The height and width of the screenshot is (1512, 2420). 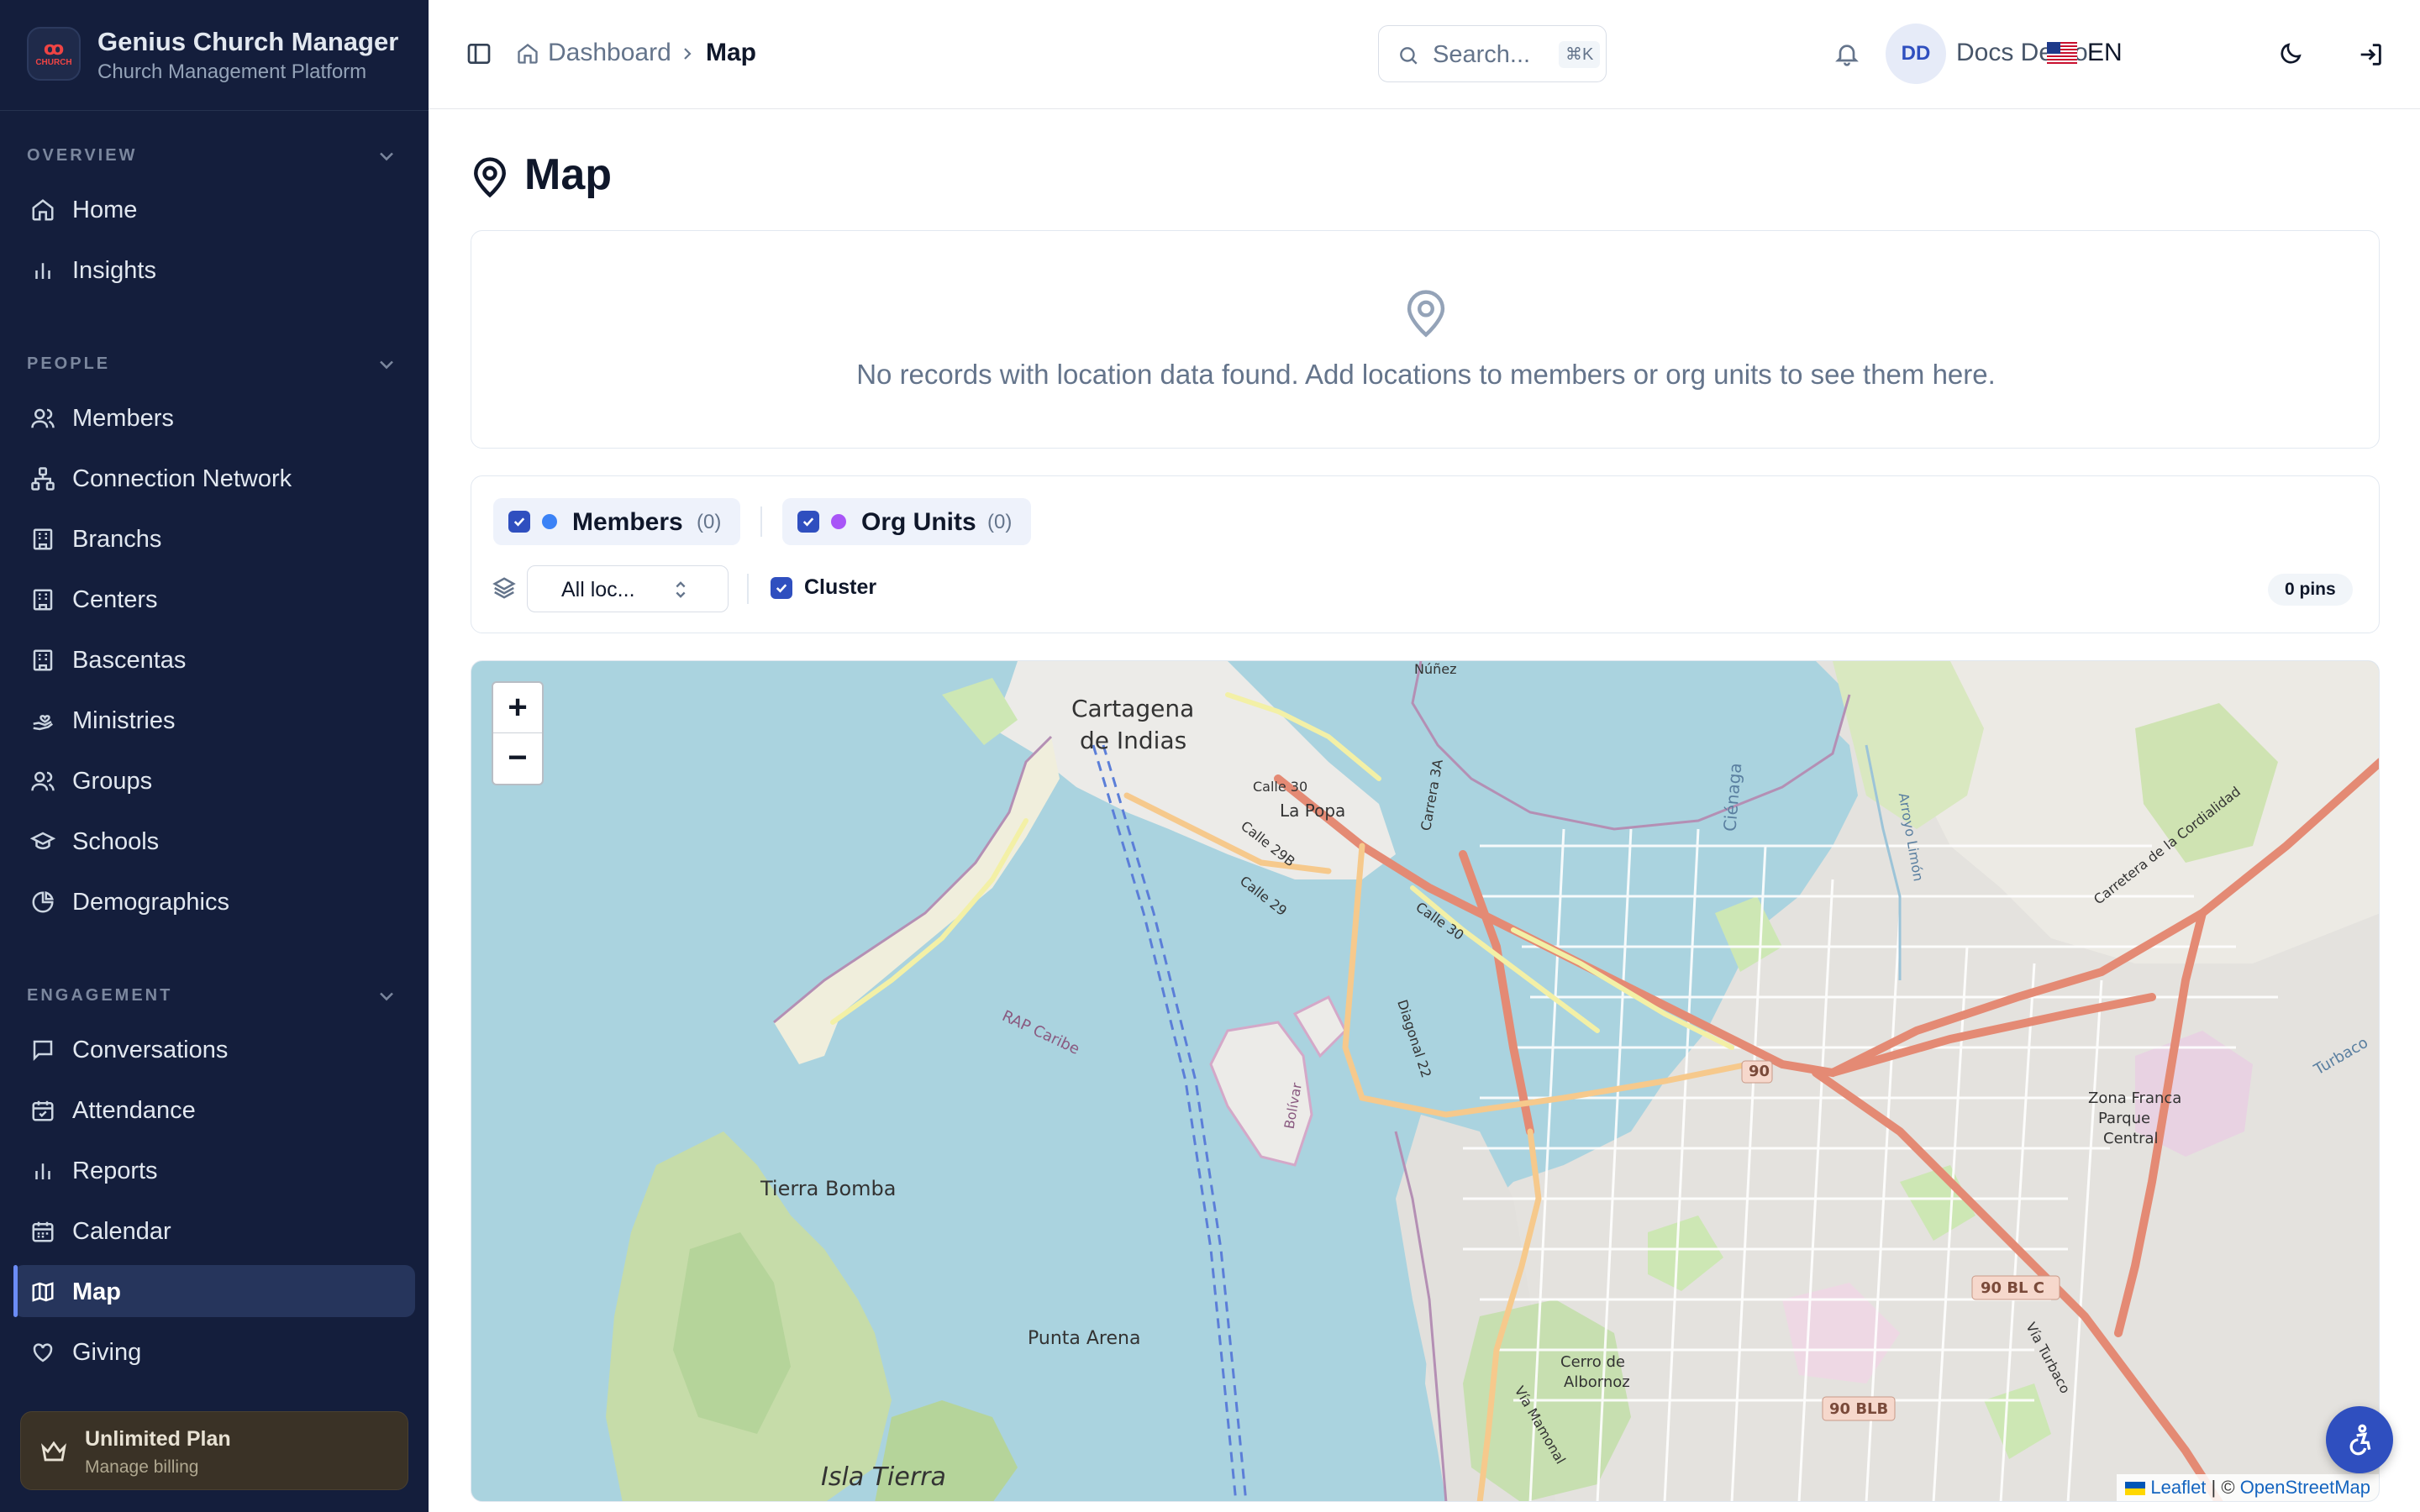 I want to click on layers-icon, so click(x=504, y=588).